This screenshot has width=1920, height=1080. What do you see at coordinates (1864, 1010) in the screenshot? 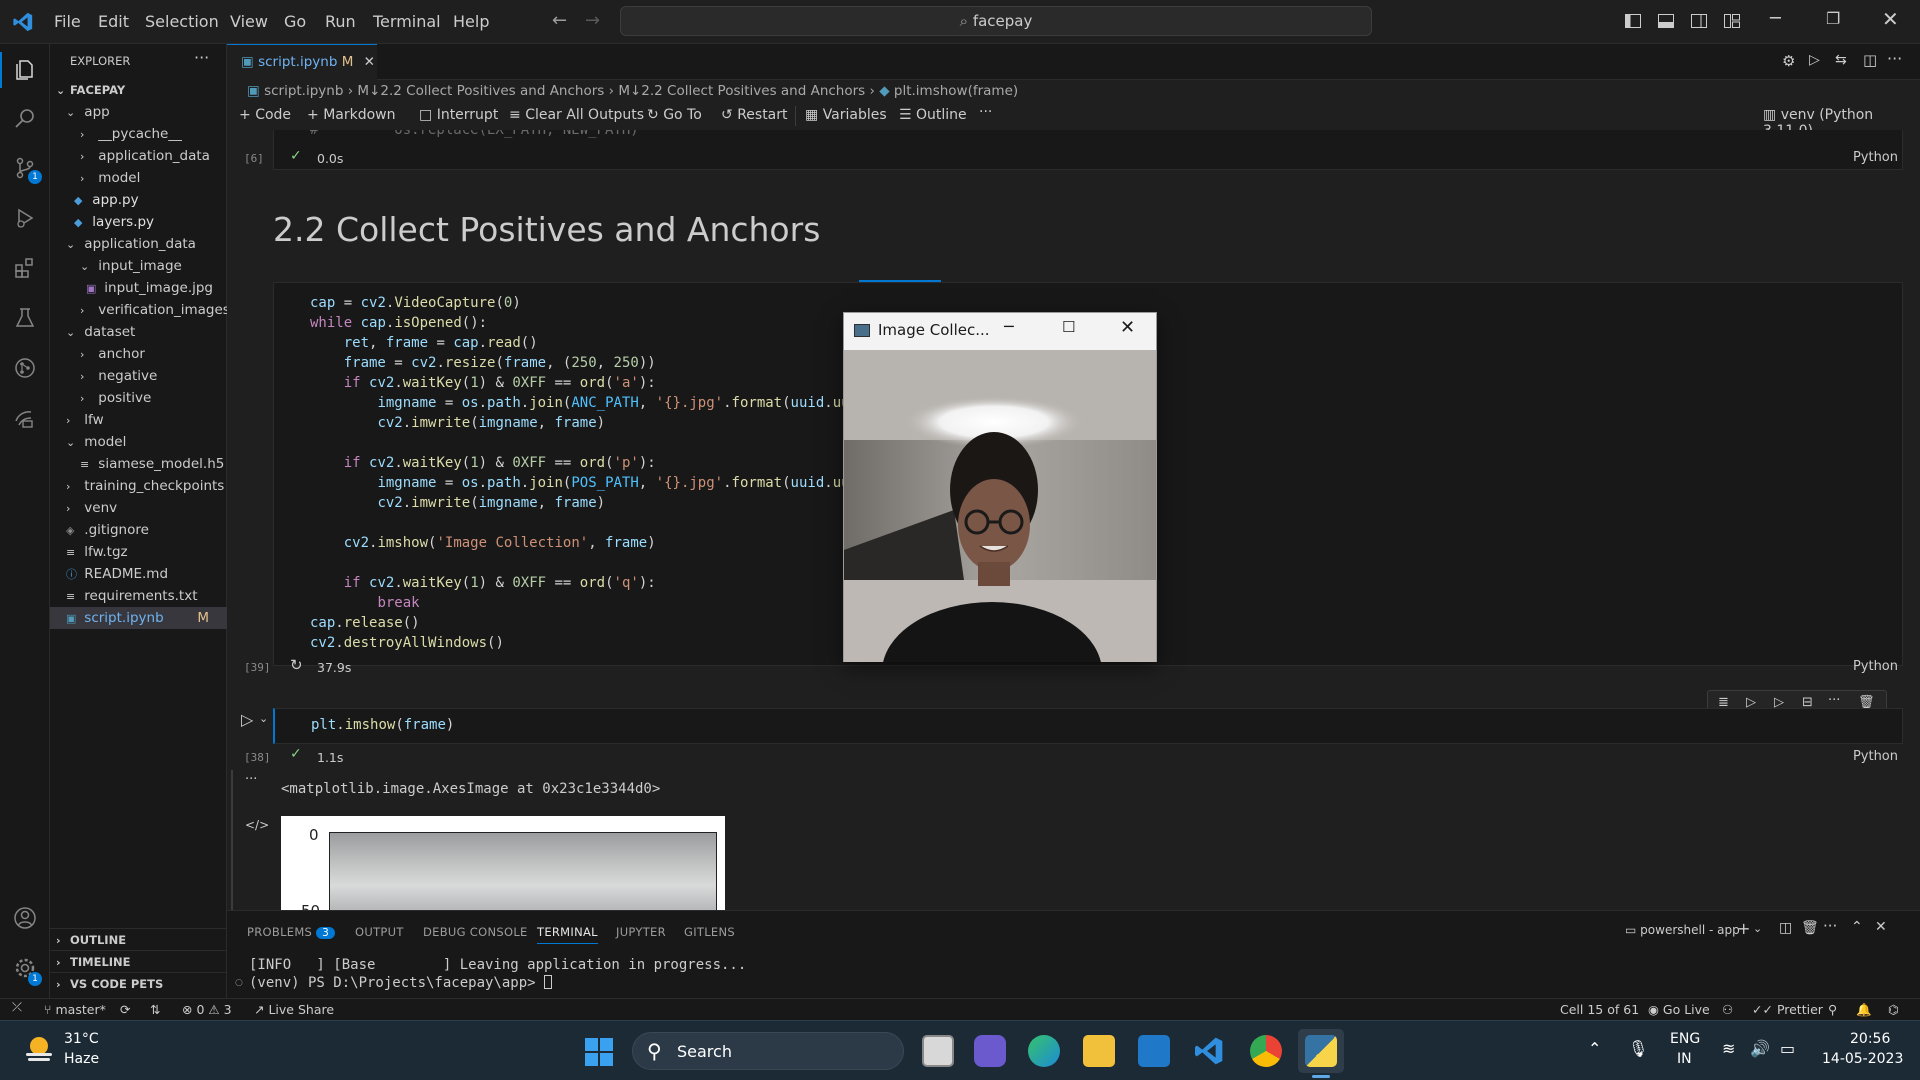
I see `notifications-icon: 🔔` at bounding box center [1864, 1010].